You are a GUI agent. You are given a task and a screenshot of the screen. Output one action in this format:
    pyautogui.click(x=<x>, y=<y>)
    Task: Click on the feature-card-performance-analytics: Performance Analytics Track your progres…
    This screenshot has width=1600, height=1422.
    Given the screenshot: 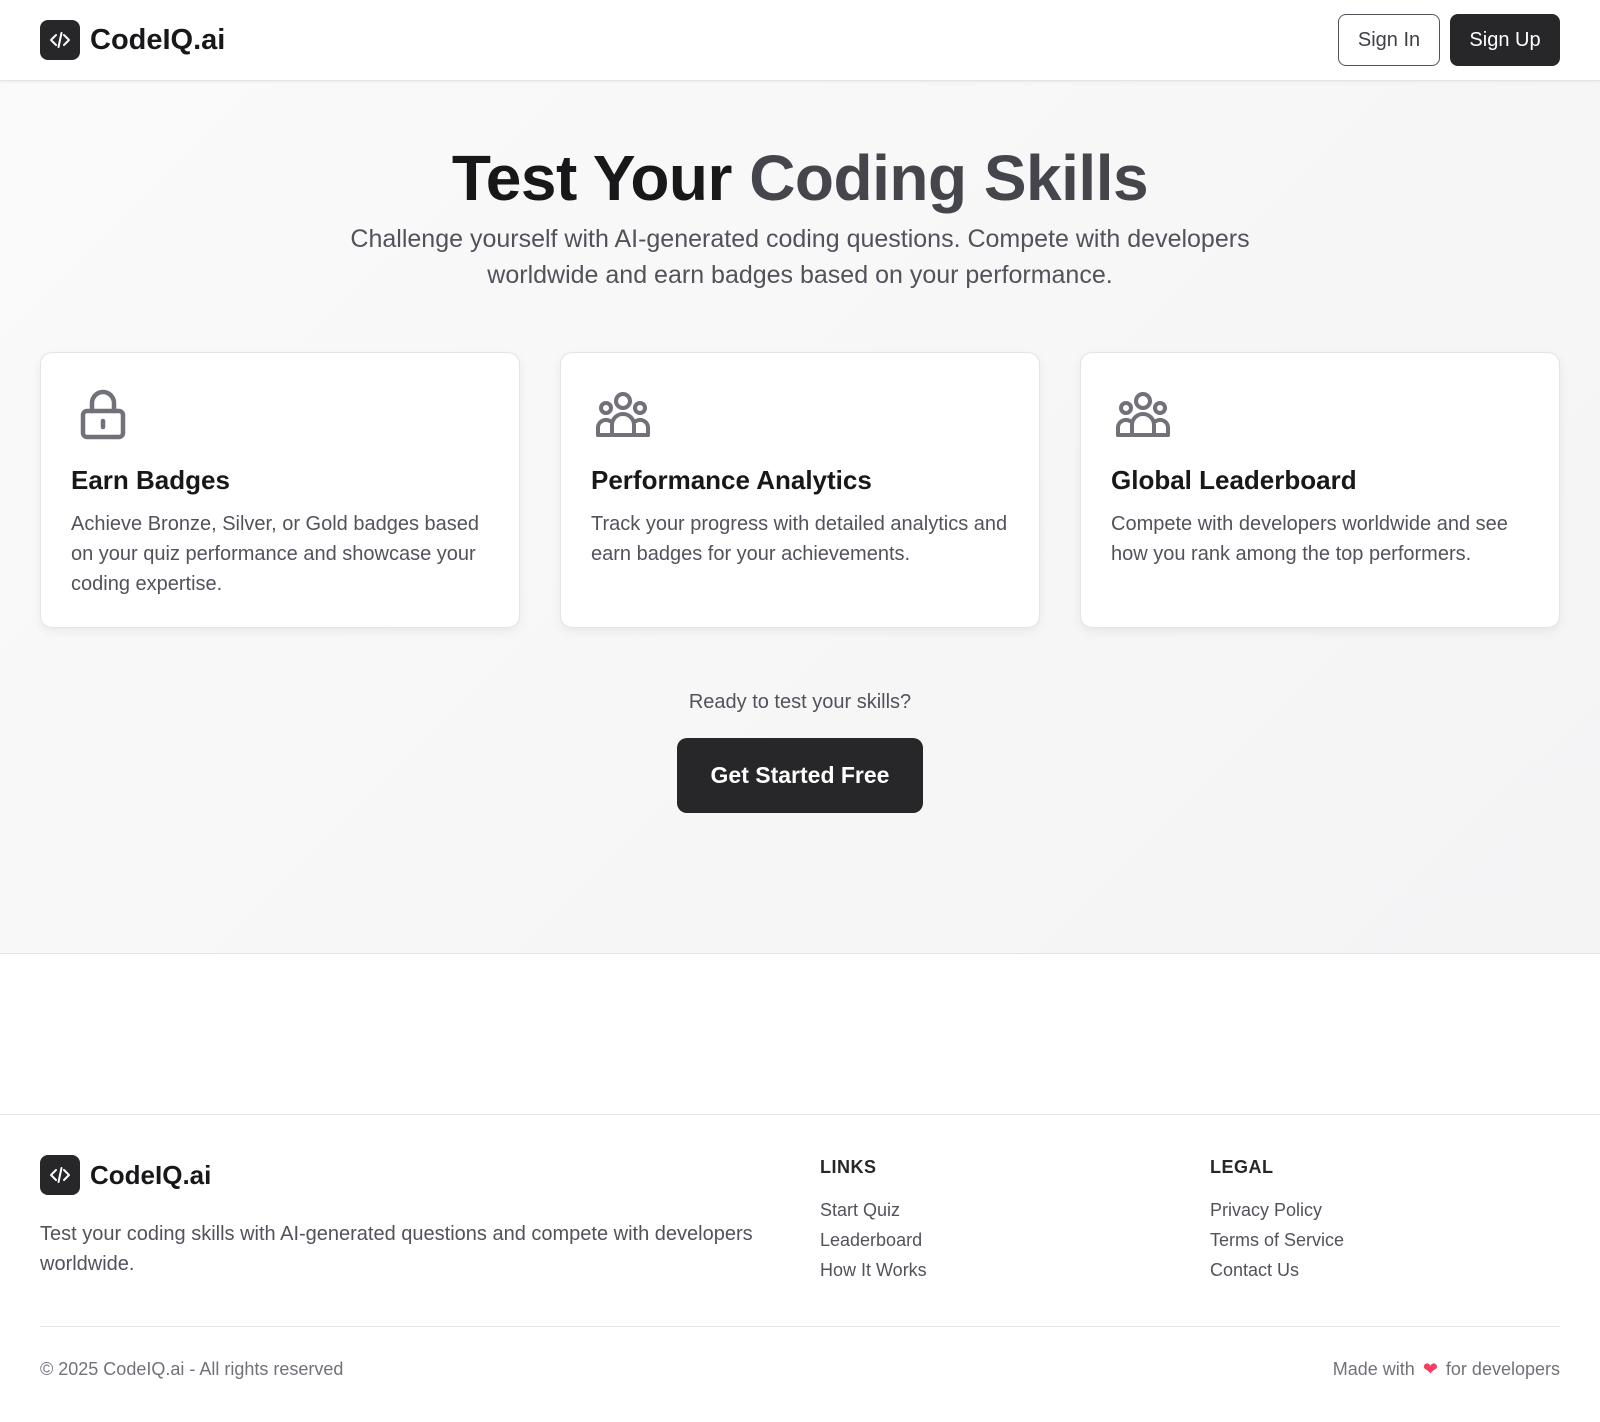 What is the action you would take?
    pyautogui.click(x=800, y=490)
    